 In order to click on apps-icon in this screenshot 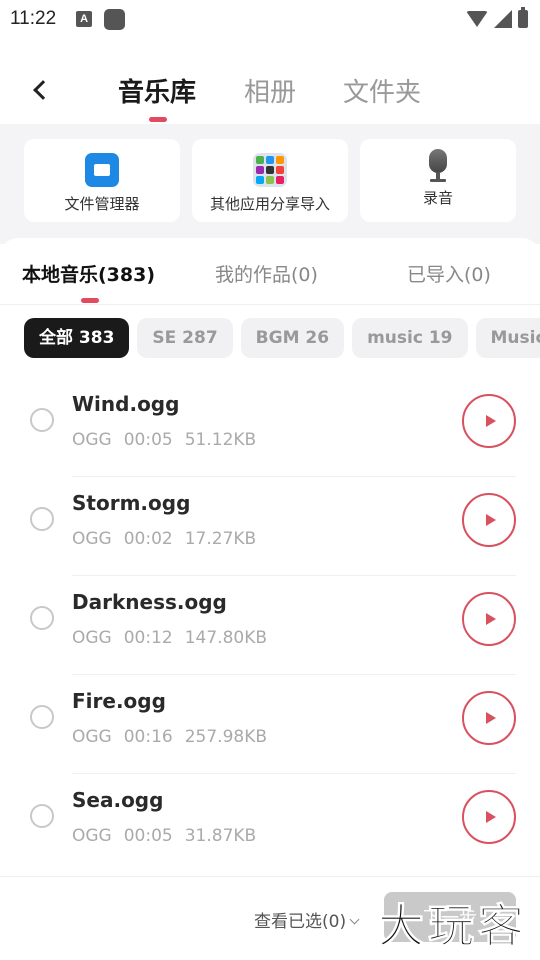, I will do `click(270, 170)`.